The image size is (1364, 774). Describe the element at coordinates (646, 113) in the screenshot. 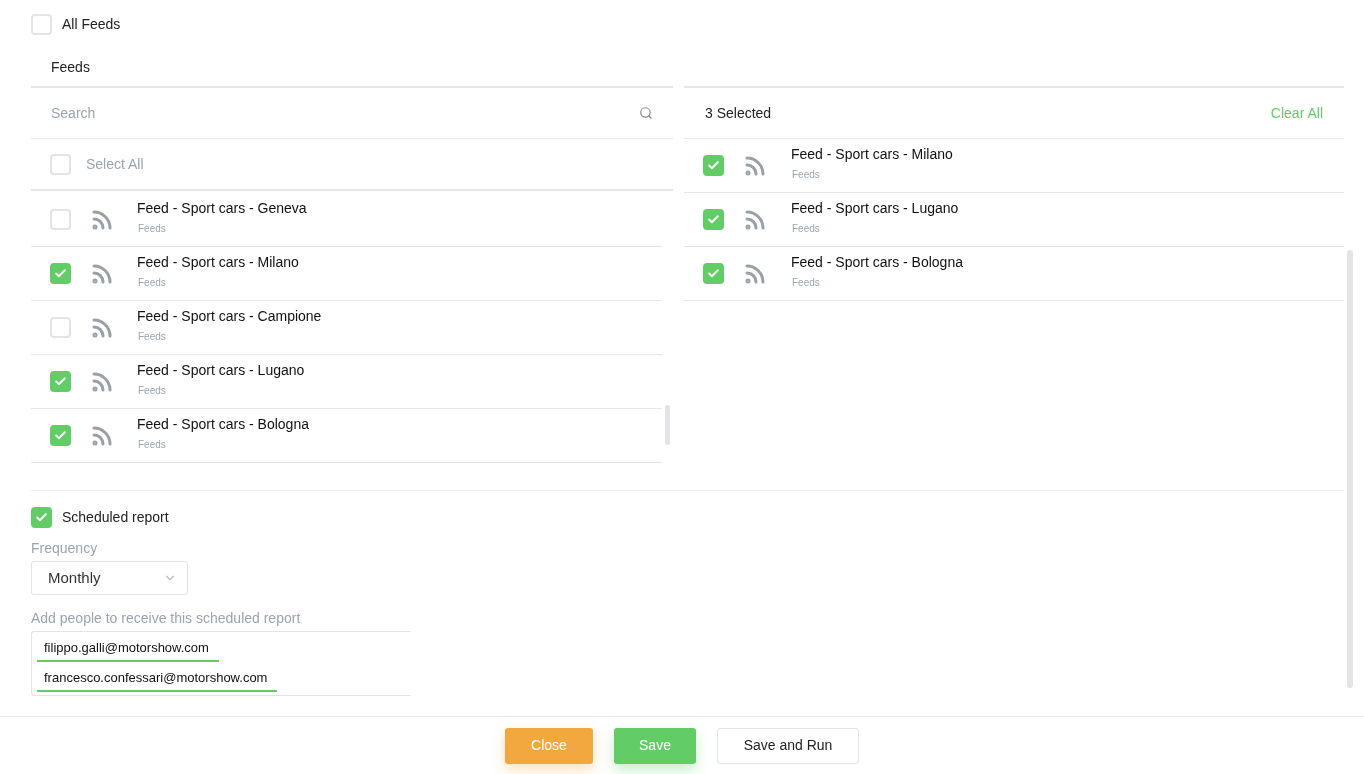

I see `search-icon` at that location.